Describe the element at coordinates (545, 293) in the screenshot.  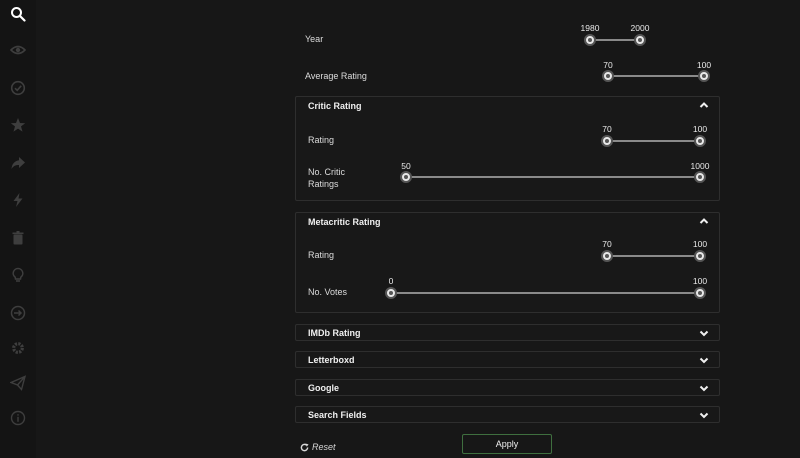
I see `no-votes-slider-track` at that location.